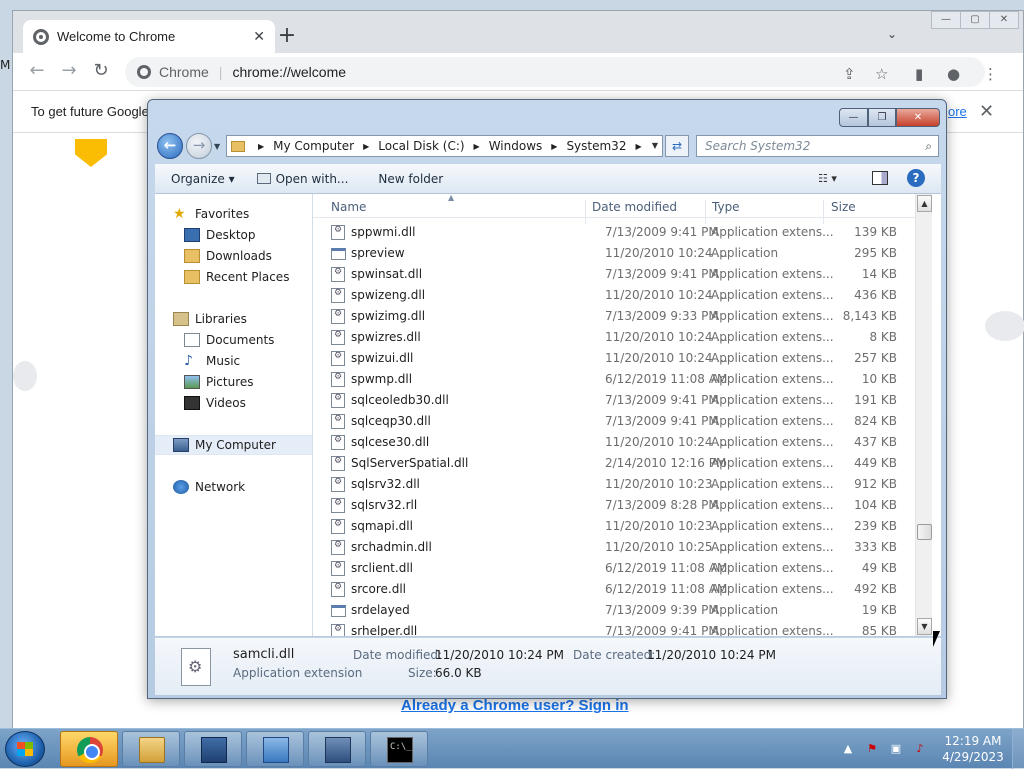  I want to click on search-input: Search System32 ⌕, so click(817, 146).